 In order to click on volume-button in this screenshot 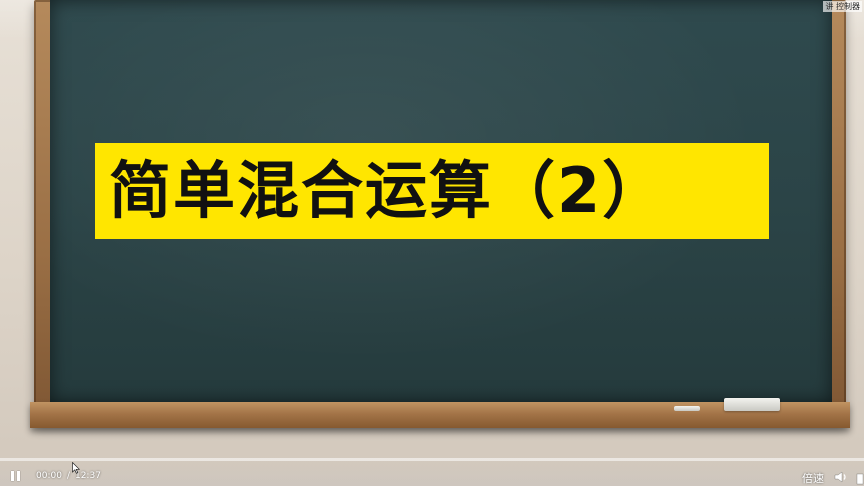, I will do `click(841, 476)`.